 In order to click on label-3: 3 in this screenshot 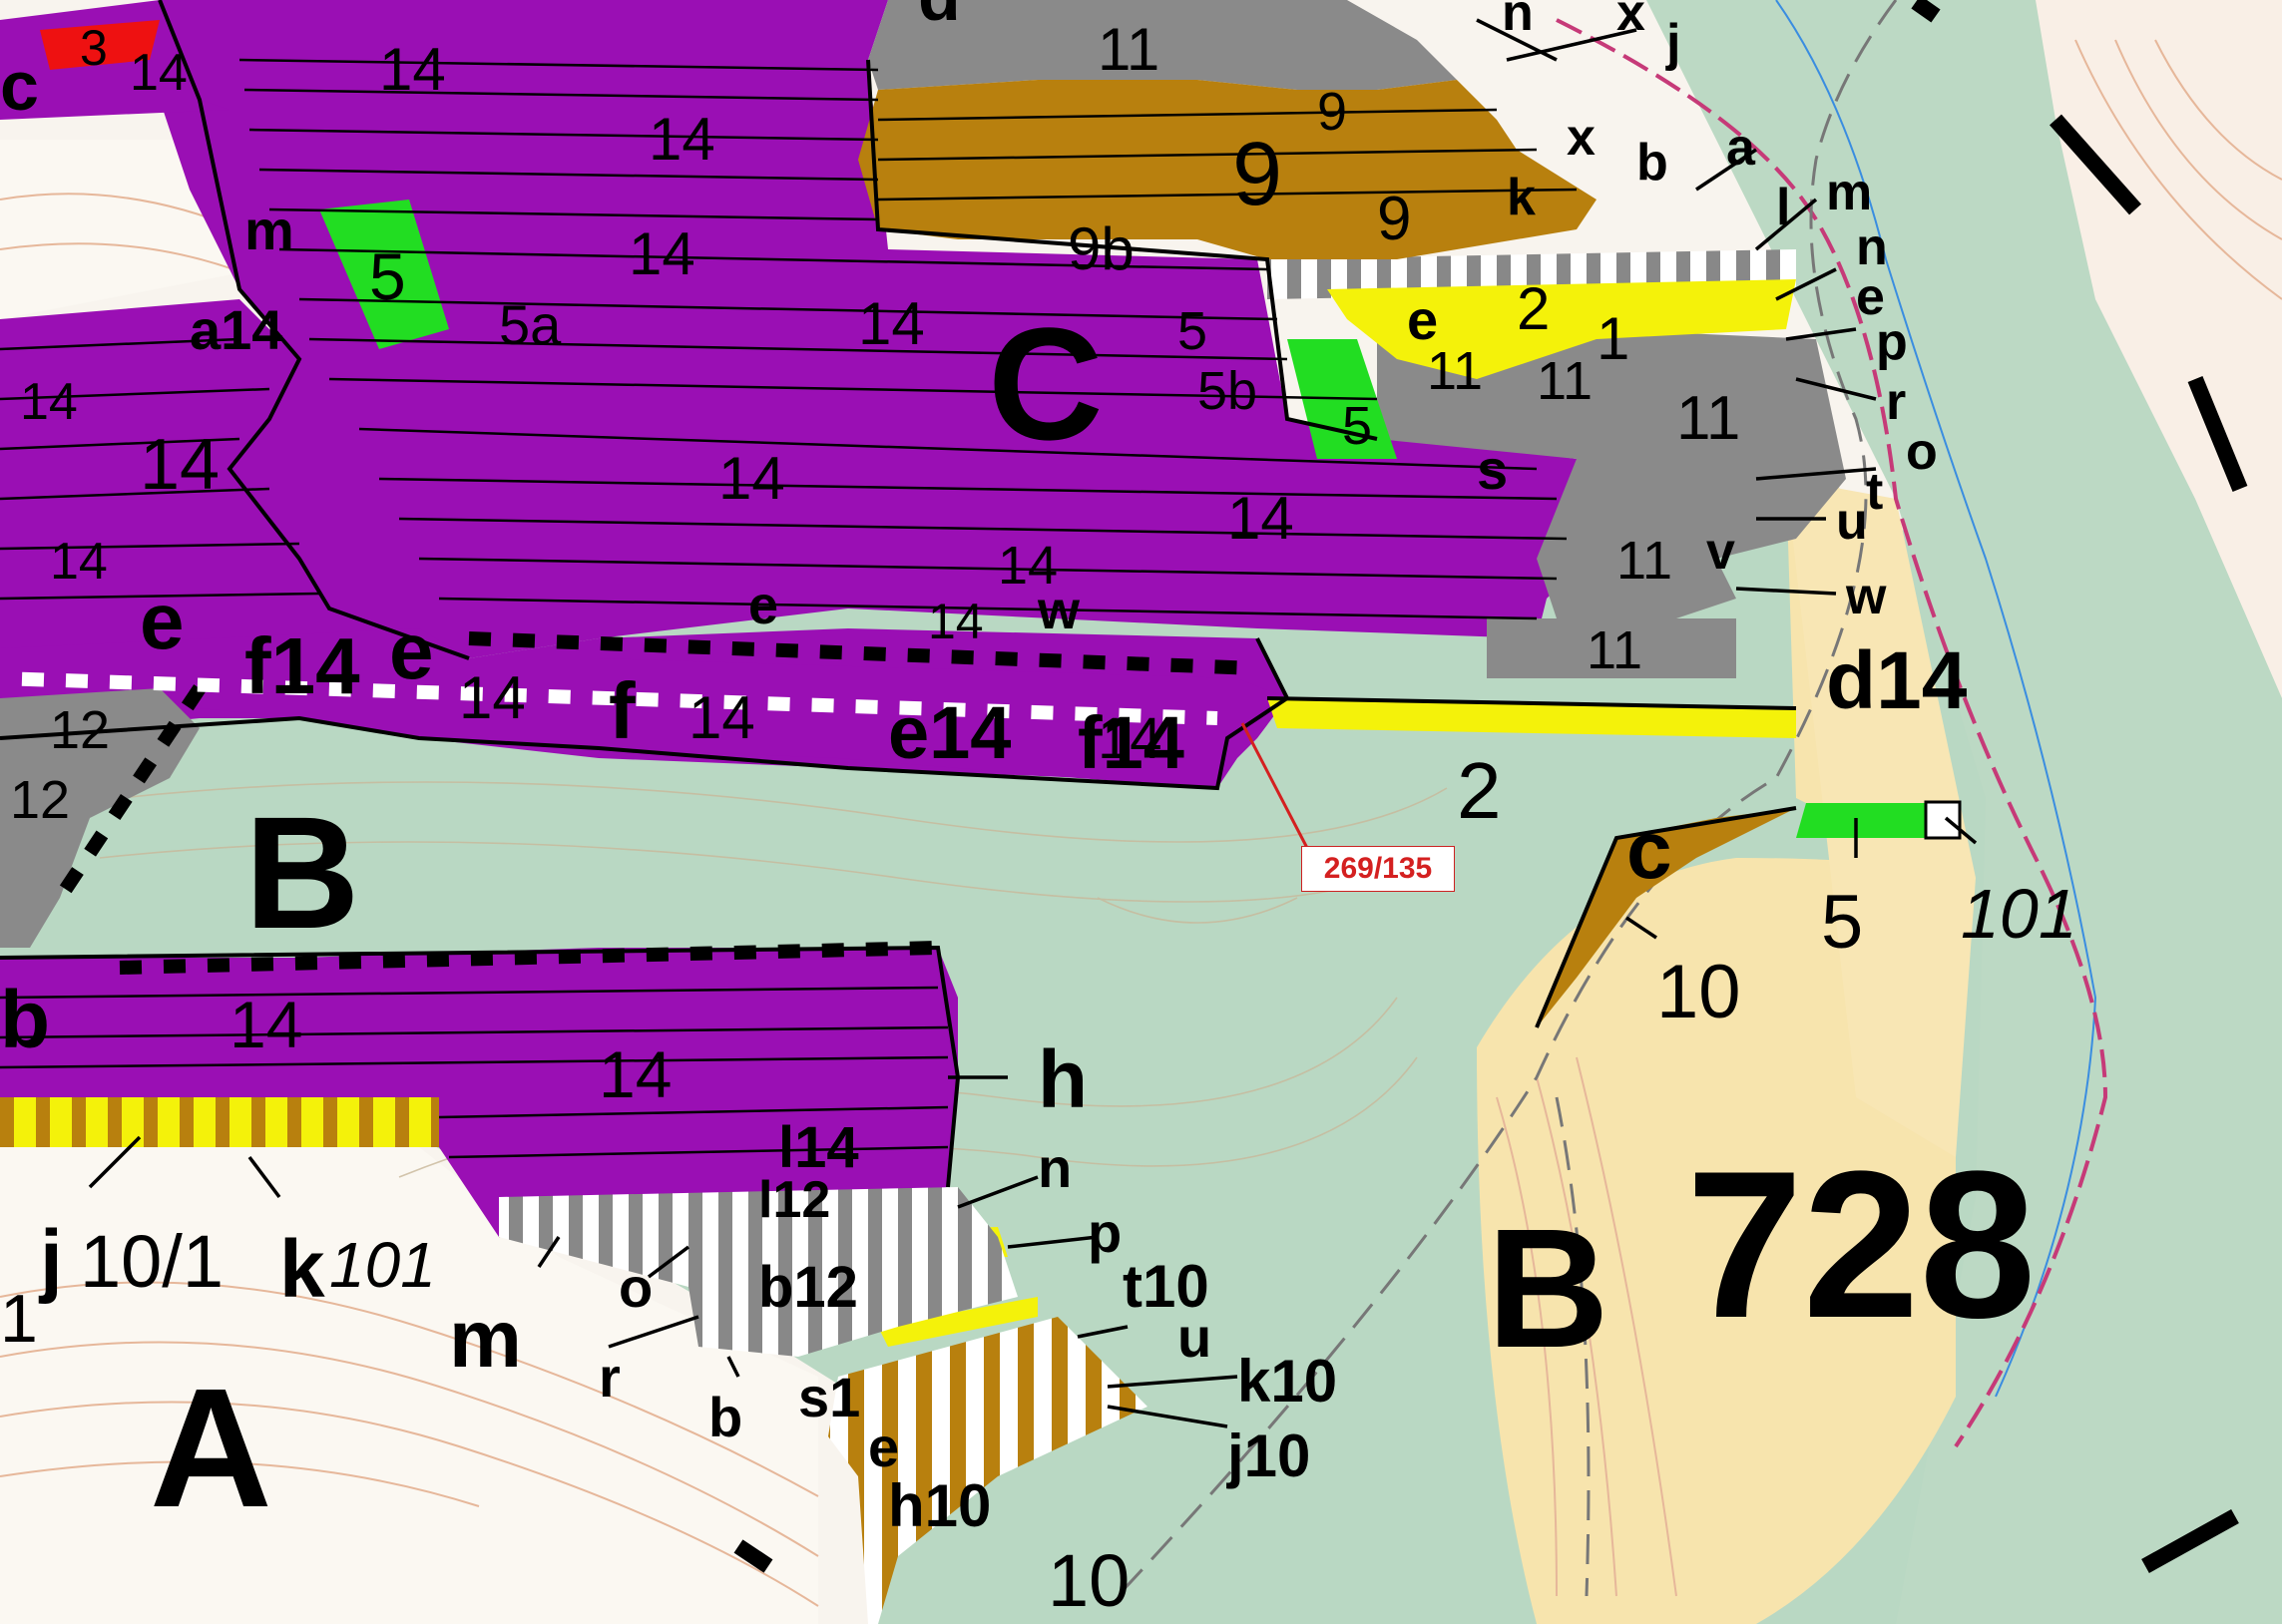, I will do `click(94, 48)`.